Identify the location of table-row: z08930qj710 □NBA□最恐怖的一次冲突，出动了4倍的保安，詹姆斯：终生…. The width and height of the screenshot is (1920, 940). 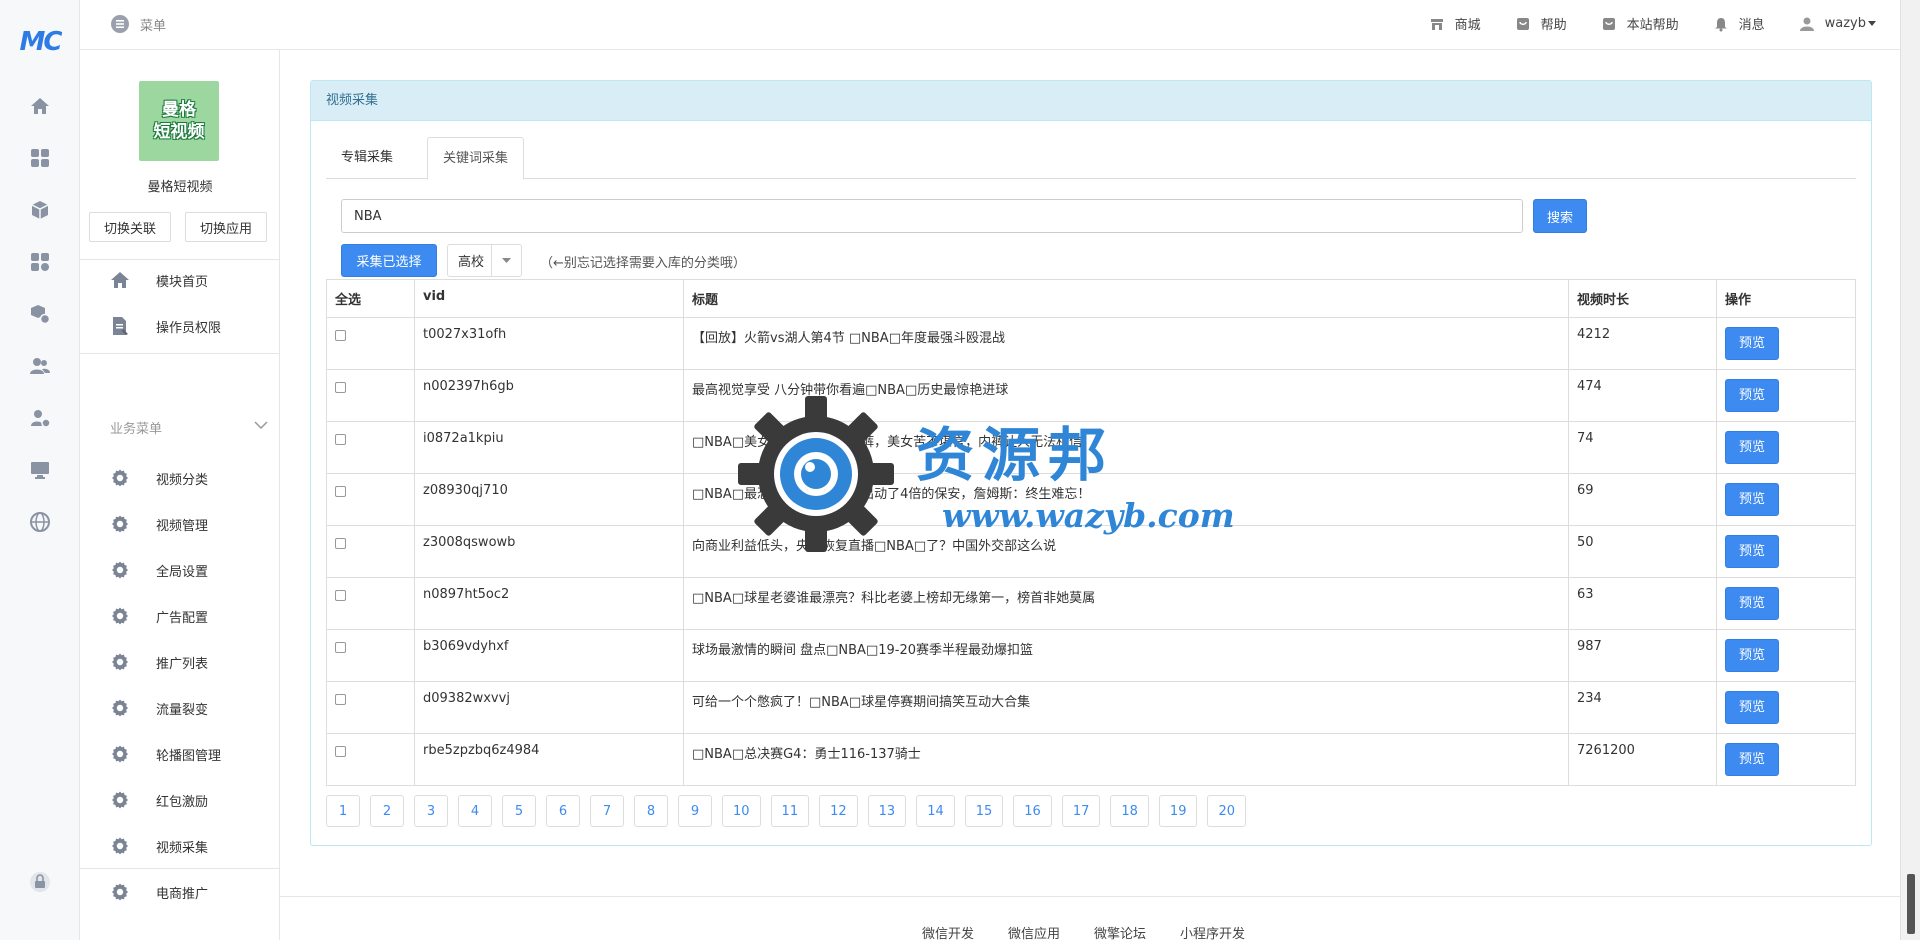
(1091, 499).